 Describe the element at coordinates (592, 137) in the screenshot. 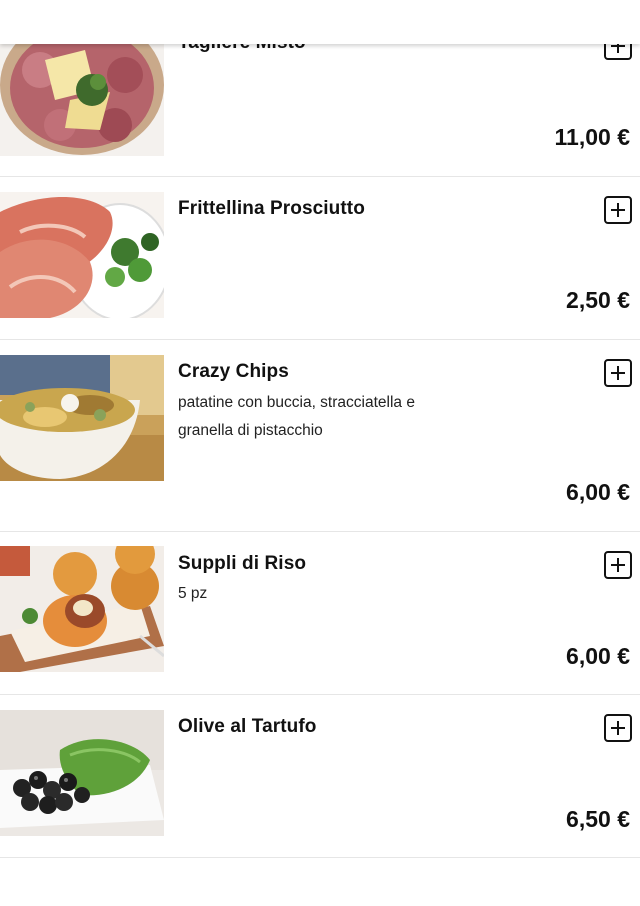

I see `item-price: 11,00 €` at that location.